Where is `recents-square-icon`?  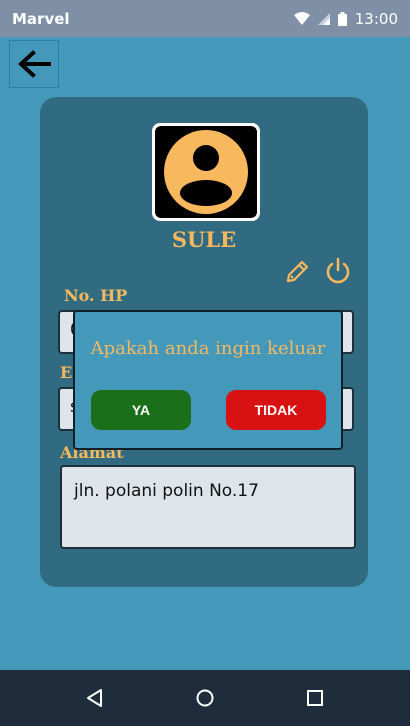 recents-square-icon is located at coordinates (315, 698).